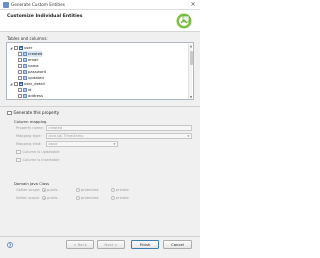  What do you see at coordinates (10, 245) in the screenshot?
I see `help-icon: ?` at bounding box center [10, 245].